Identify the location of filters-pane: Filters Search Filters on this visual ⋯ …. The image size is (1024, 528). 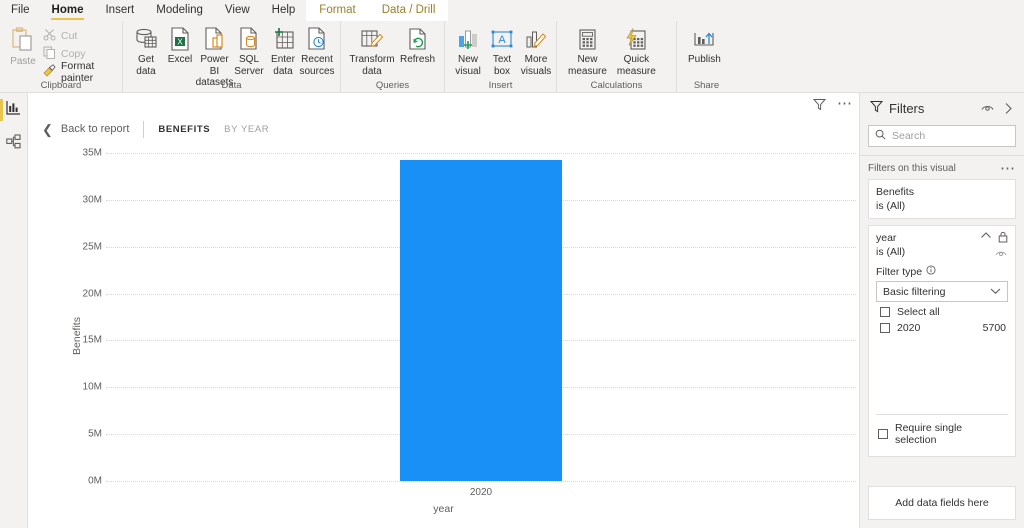
(942, 310).